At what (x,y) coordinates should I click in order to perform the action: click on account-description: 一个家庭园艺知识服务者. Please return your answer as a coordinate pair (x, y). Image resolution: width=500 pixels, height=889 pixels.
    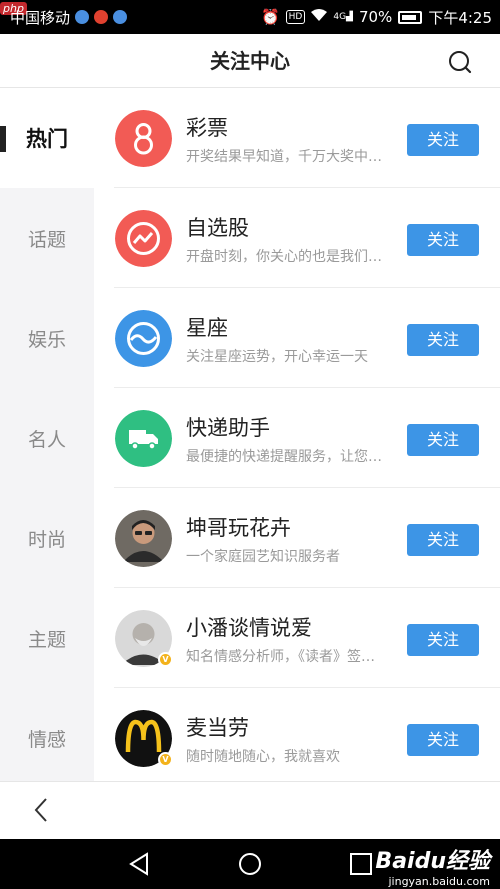
    Looking at the image, I should click on (263, 557).